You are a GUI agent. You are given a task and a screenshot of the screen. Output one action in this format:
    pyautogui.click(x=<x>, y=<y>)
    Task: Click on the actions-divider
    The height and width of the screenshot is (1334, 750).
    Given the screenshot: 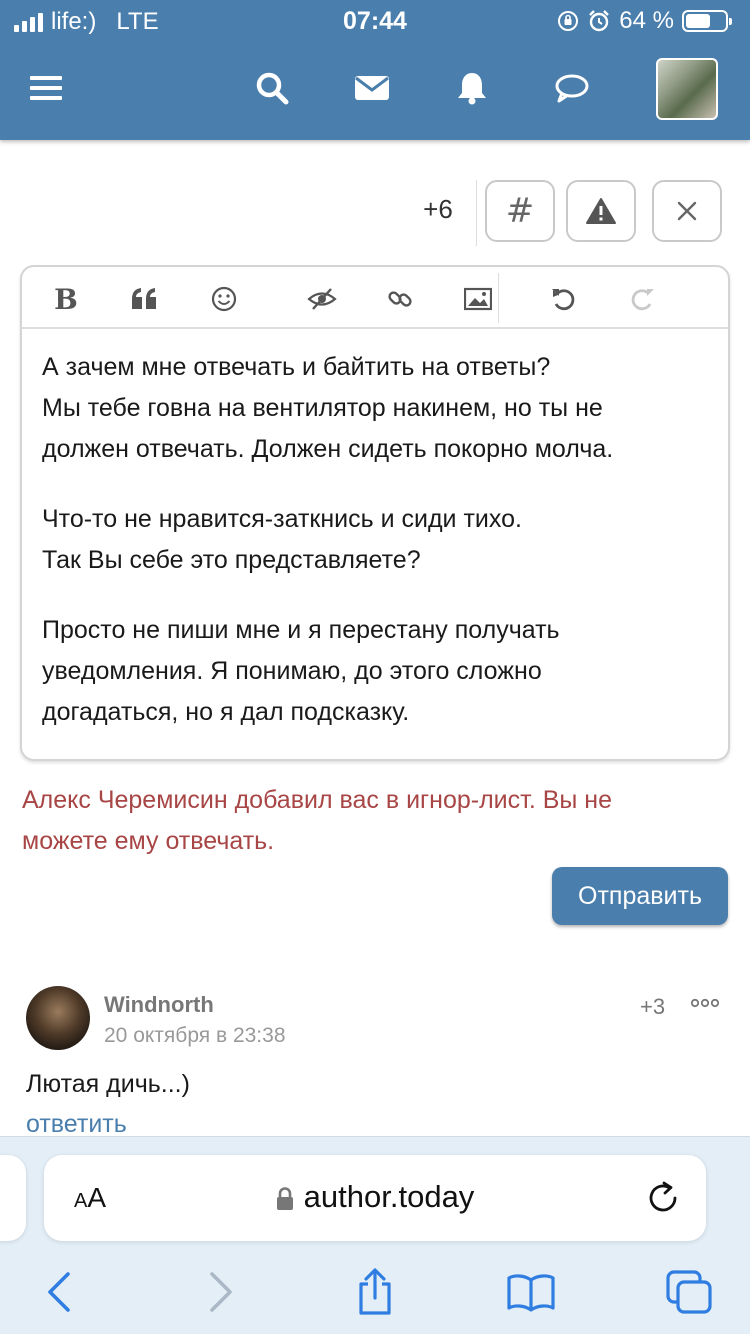 What is the action you would take?
    pyautogui.click(x=476, y=213)
    